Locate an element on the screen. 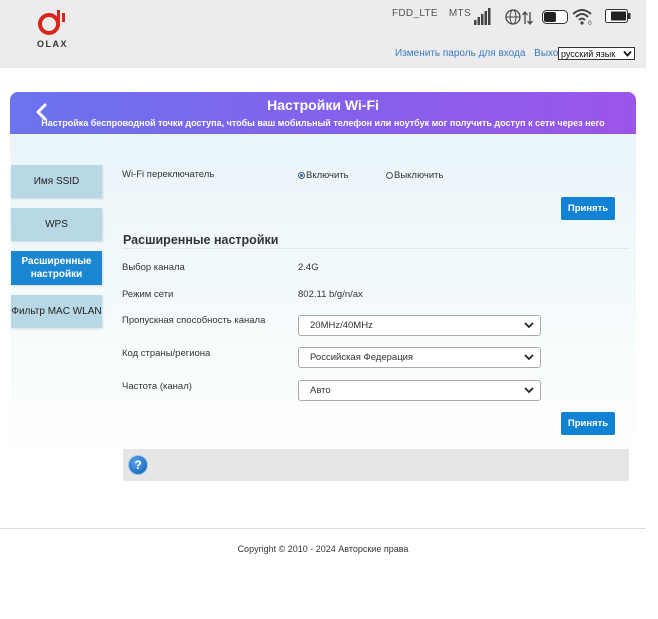 This screenshot has width=658, height=619. internet-connection-icon is located at coordinates (519, 20).